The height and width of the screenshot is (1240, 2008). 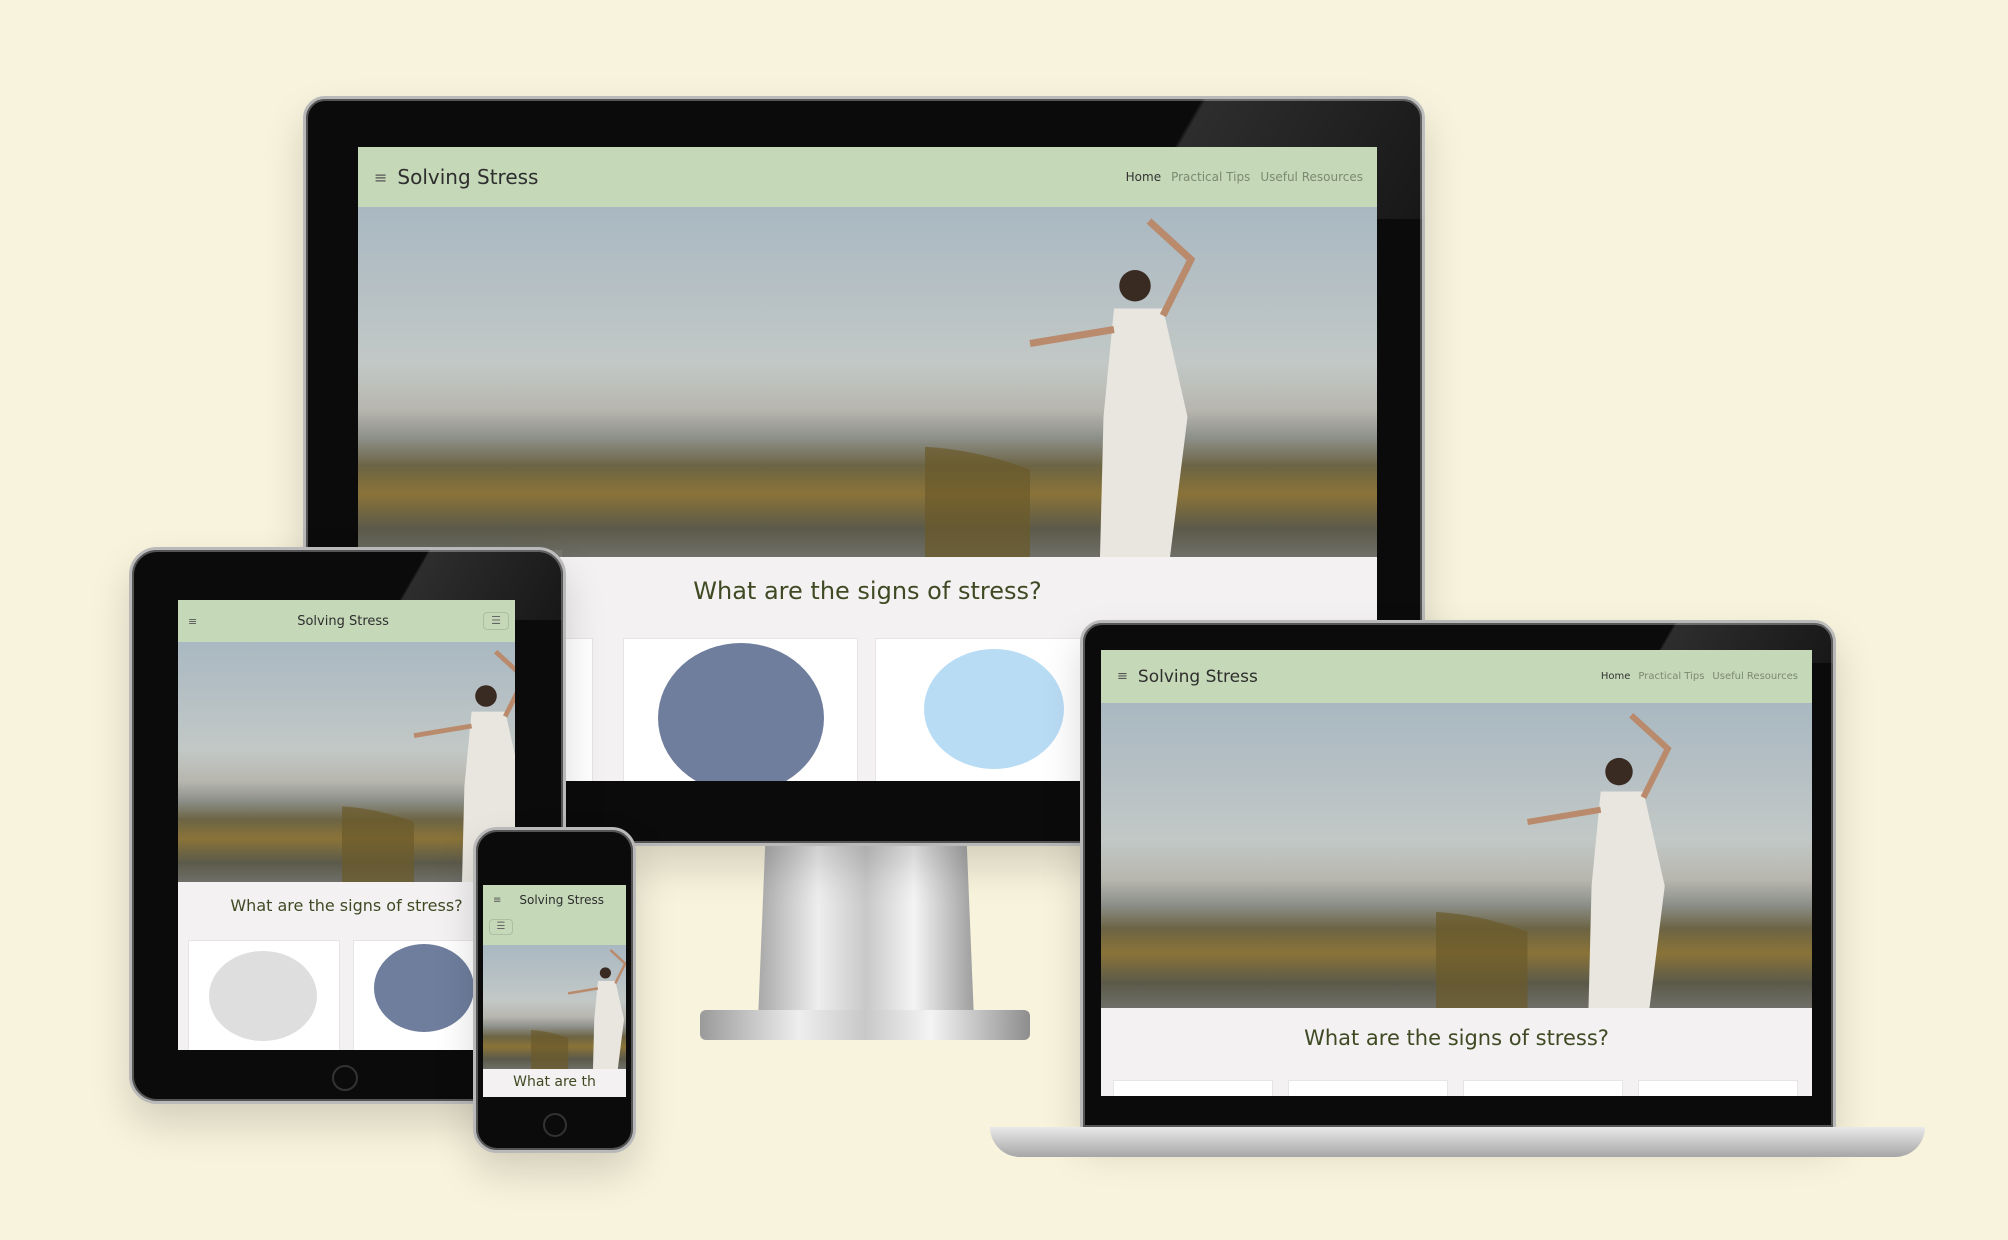 I want to click on anxious-illustration, so click(x=994, y=709).